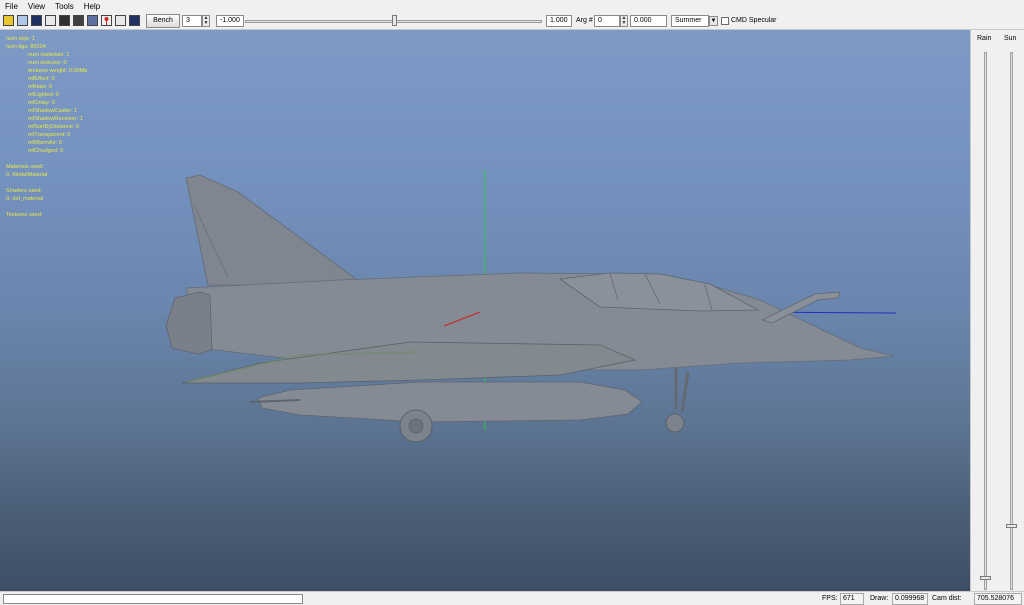  What do you see at coordinates (1010, 38) in the screenshot?
I see `sun-label: Sun` at bounding box center [1010, 38].